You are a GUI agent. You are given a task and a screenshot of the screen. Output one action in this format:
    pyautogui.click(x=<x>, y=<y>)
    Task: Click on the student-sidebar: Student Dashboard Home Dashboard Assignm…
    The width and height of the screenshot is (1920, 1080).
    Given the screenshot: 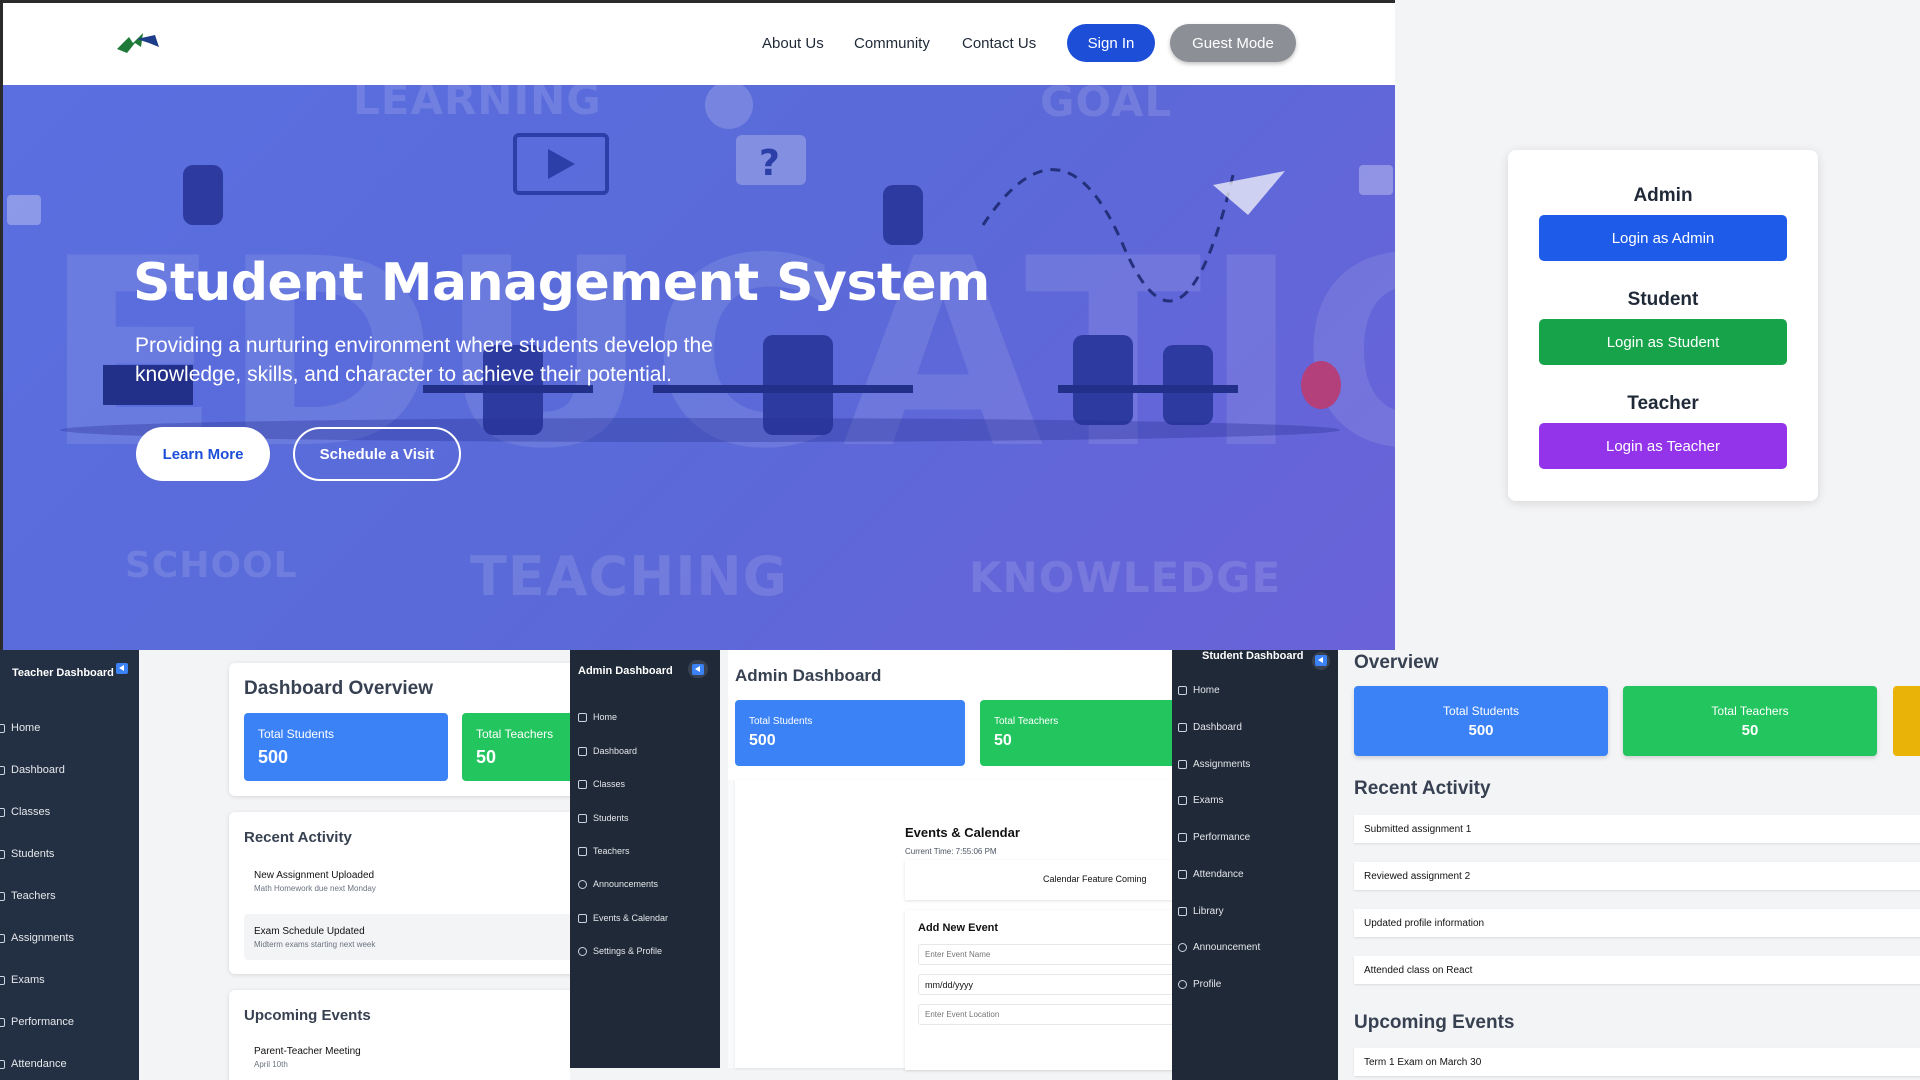 What is the action you would take?
    pyautogui.click(x=1255, y=865)
    